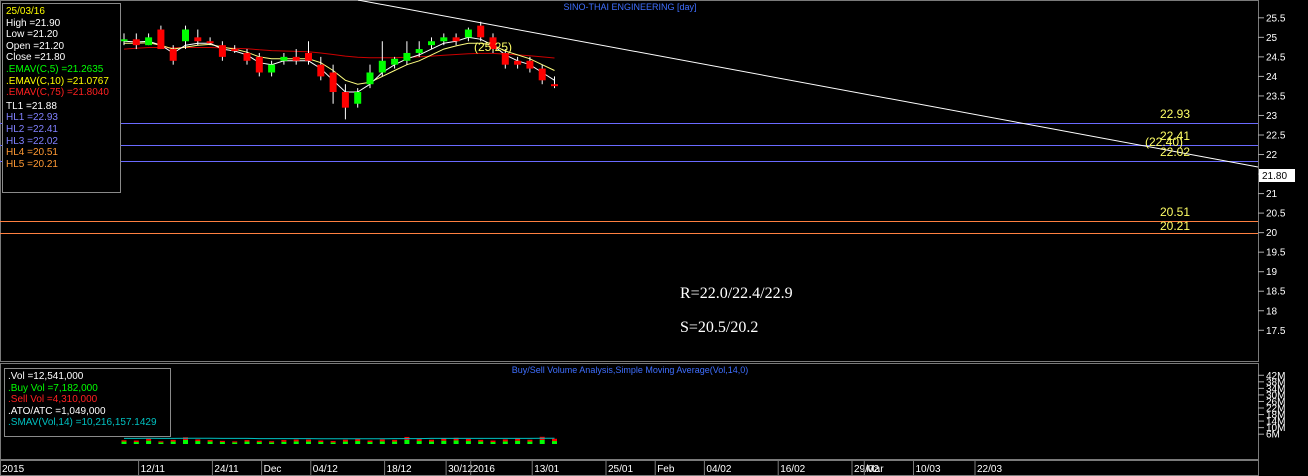  What do you see at coordinates (1272, 272) in the screenshot?
I see `price-tick-label: 19` at bounding box center [1272, 272].